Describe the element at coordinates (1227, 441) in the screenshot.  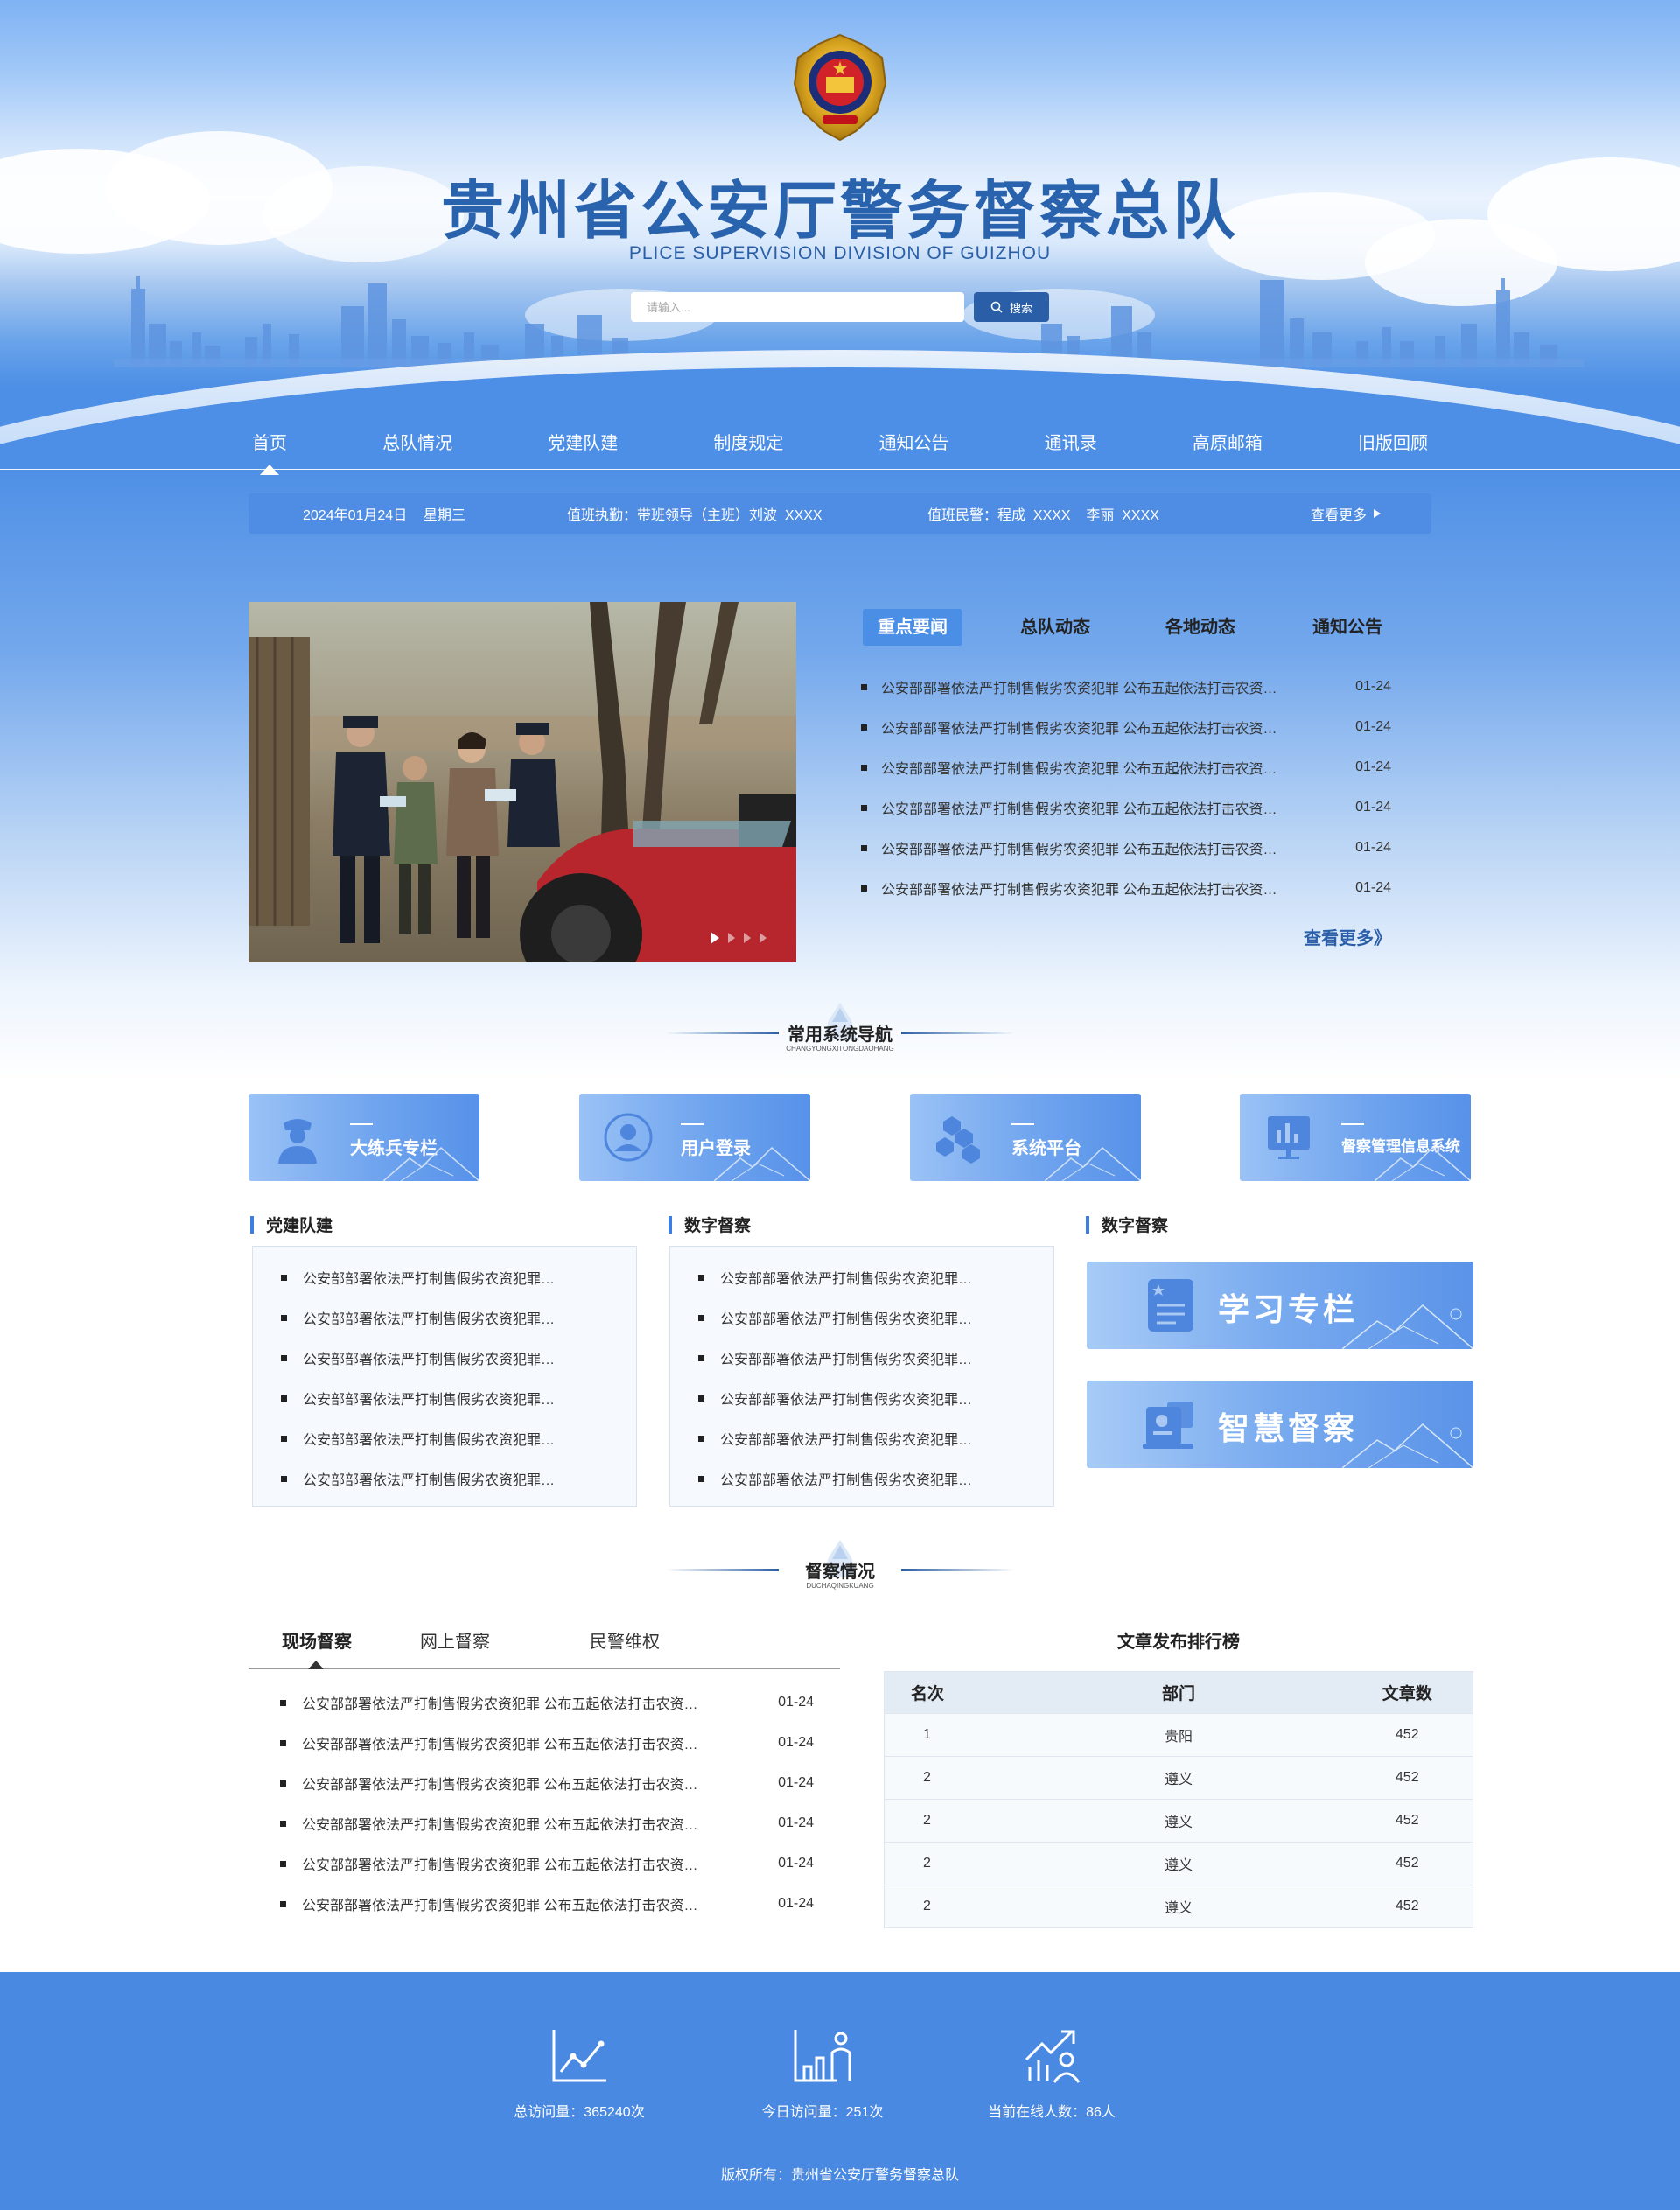
I see `nav-item-mailbox: 高原邮箱` at that location.